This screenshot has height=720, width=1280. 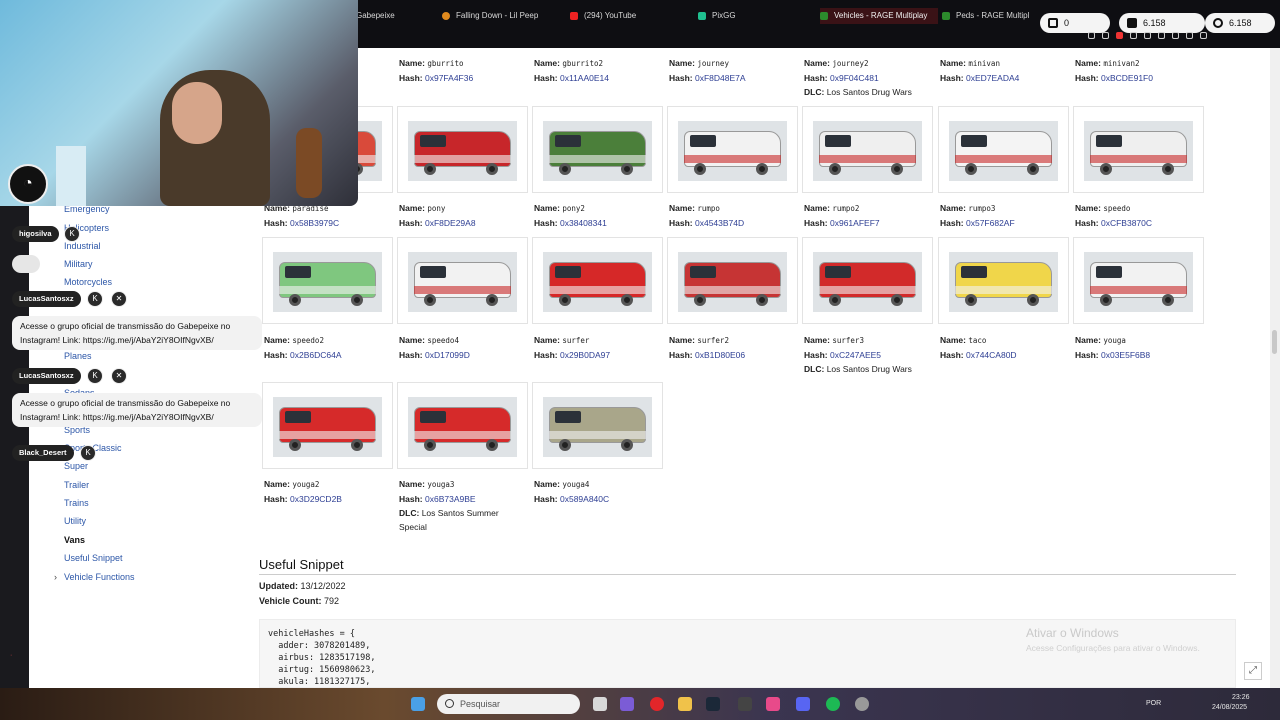 What do you see at coordinates (1119, 35) in the screenshot?
I see `record-icon` at bounding box center [1119, 35].